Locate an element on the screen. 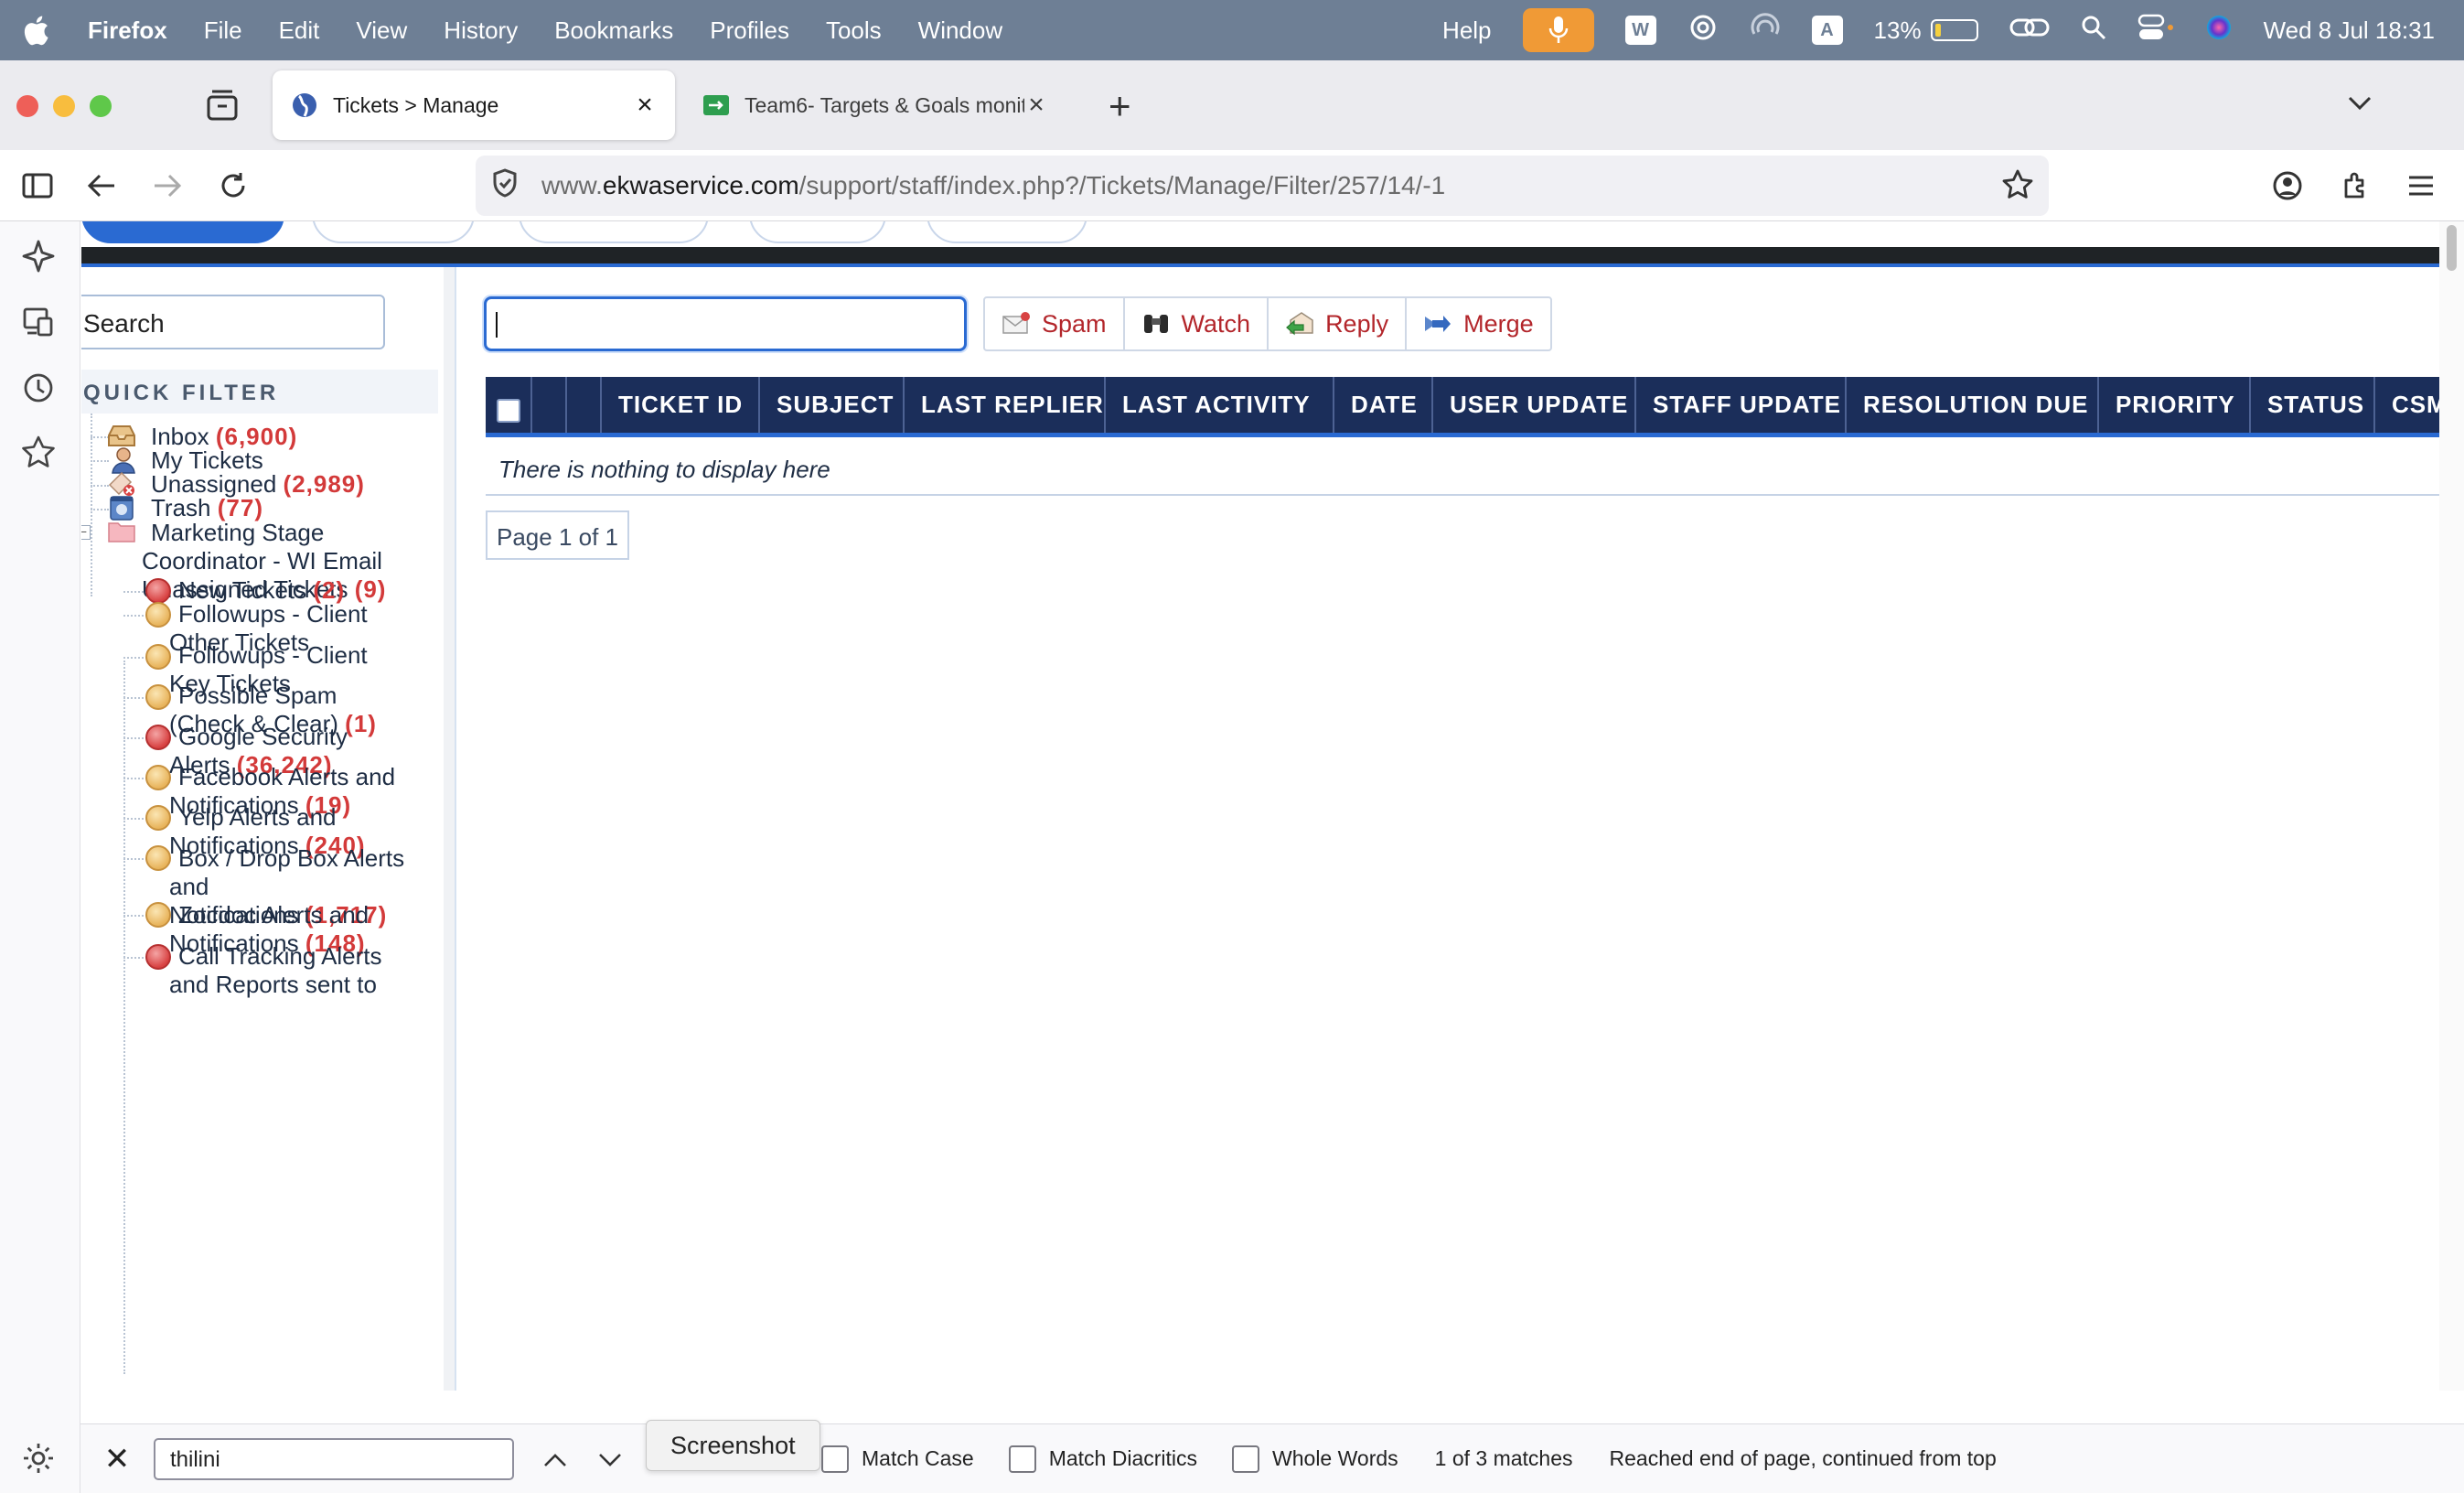  extensions-icon is located at coordinates (2355, 186).